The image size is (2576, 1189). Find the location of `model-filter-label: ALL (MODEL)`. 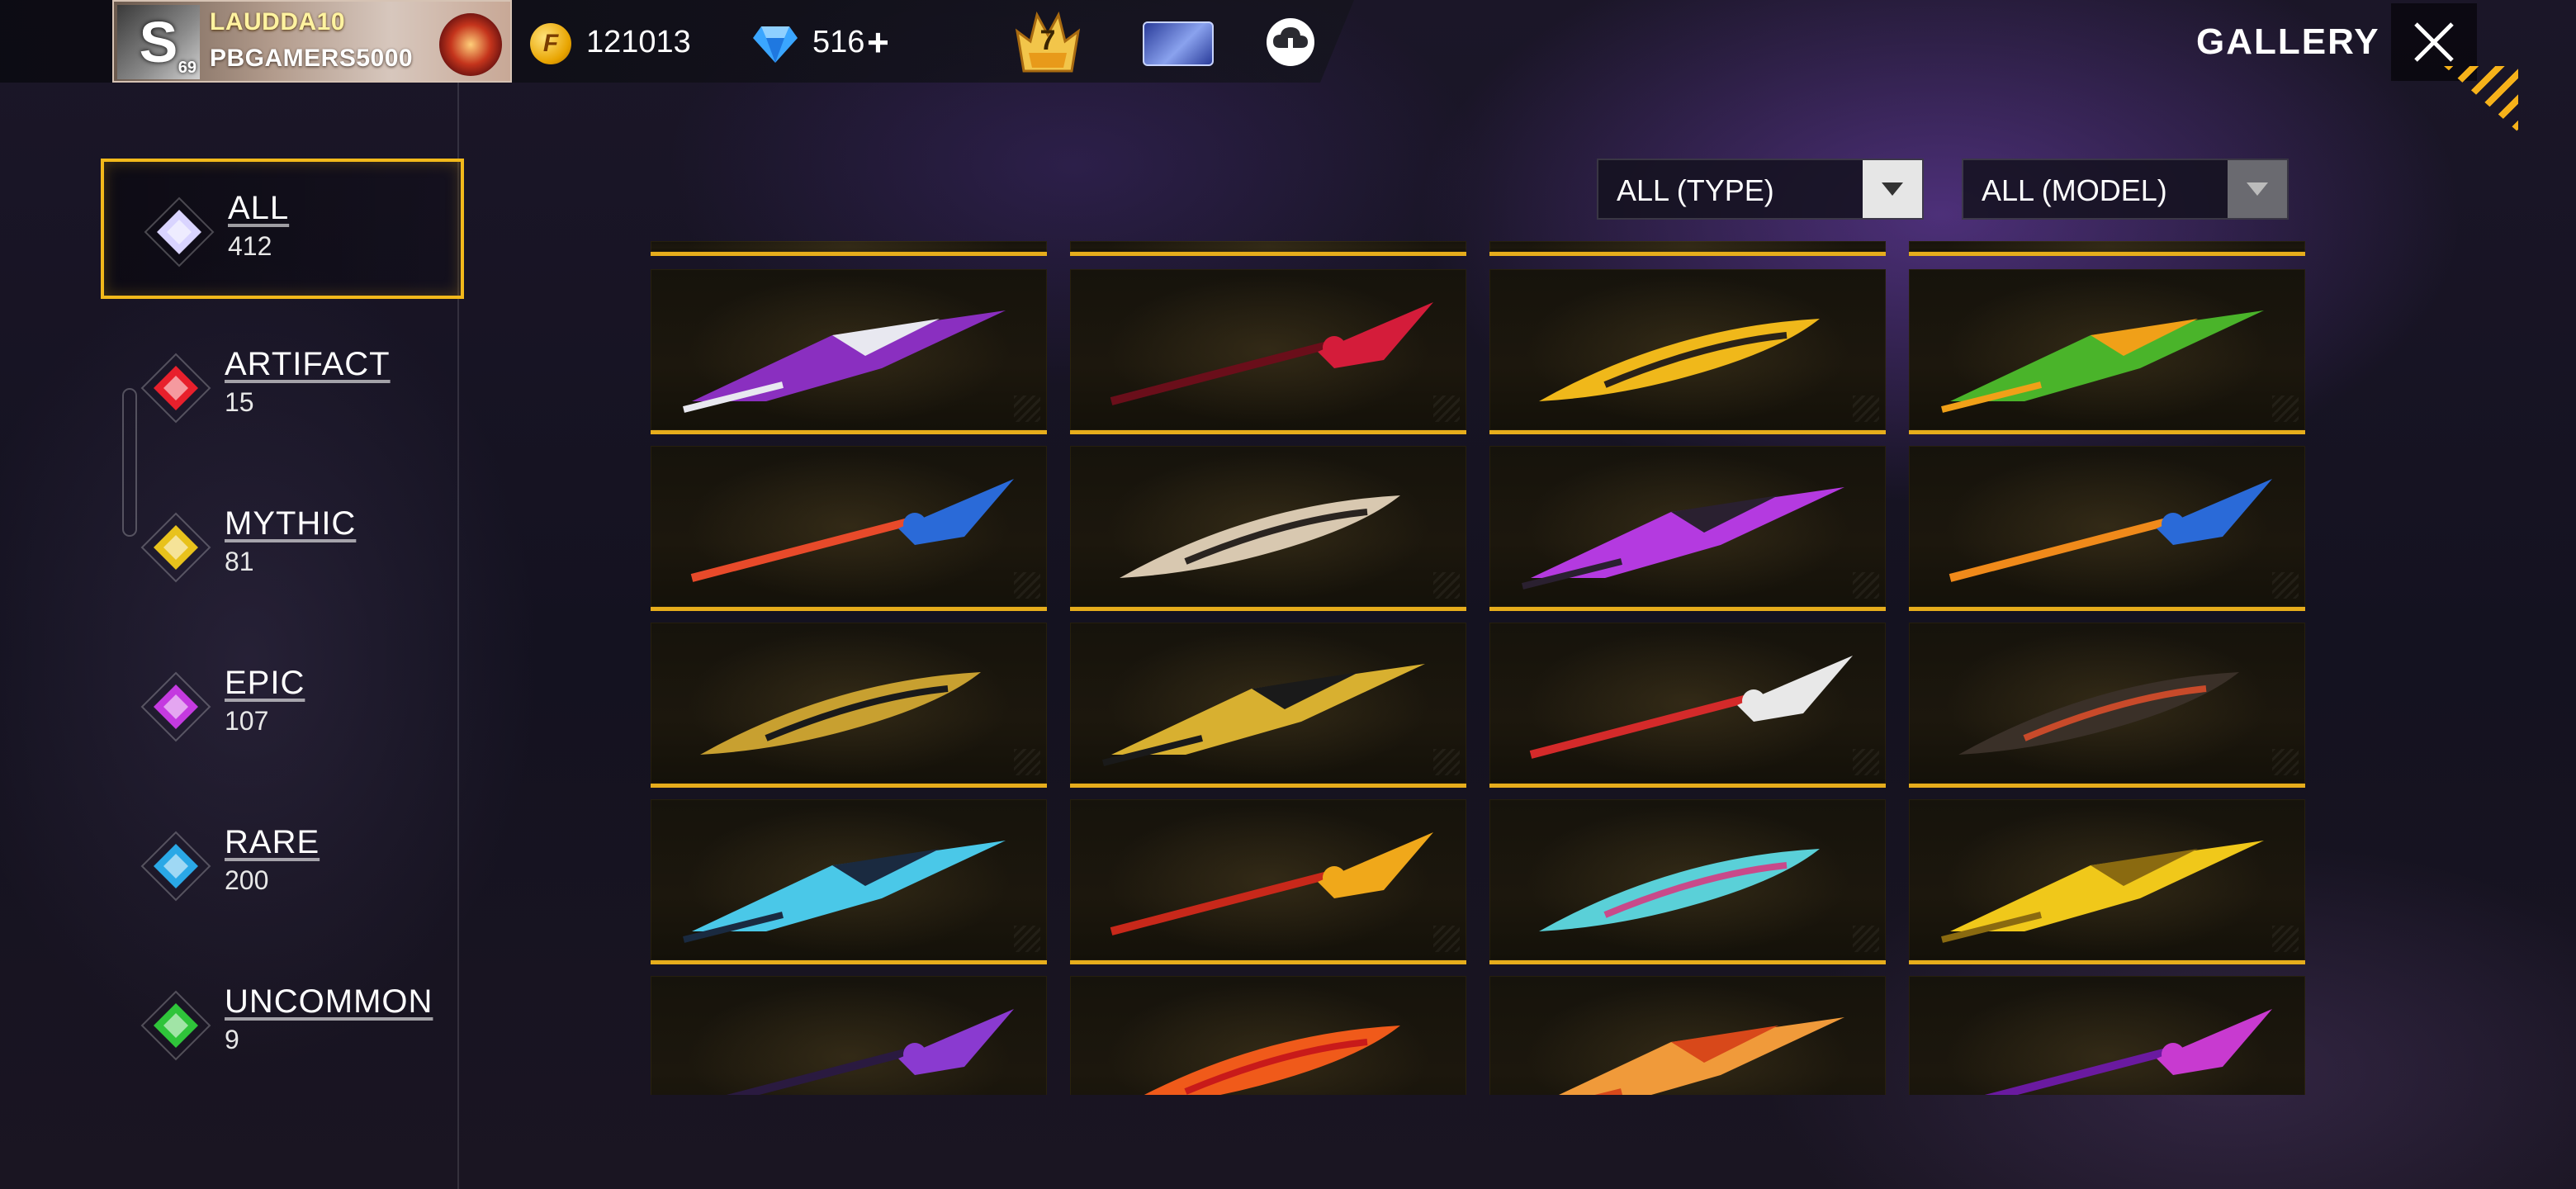

model-filter-label: ALL (MODEL) is located at coordinates (2074, 190).